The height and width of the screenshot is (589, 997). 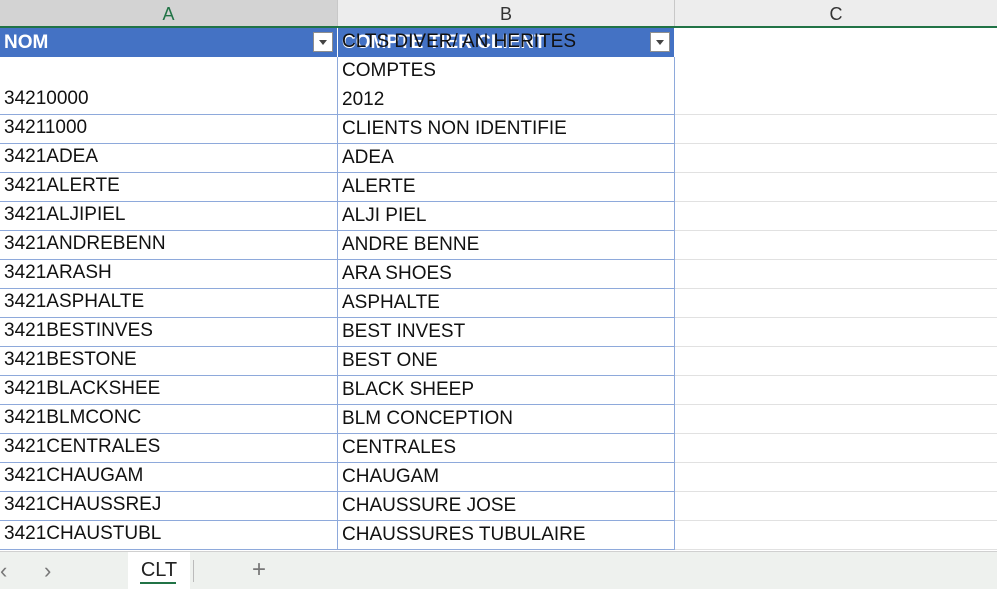 I want to click on cell-compte-line: 2012, so click(x=363, y=99).